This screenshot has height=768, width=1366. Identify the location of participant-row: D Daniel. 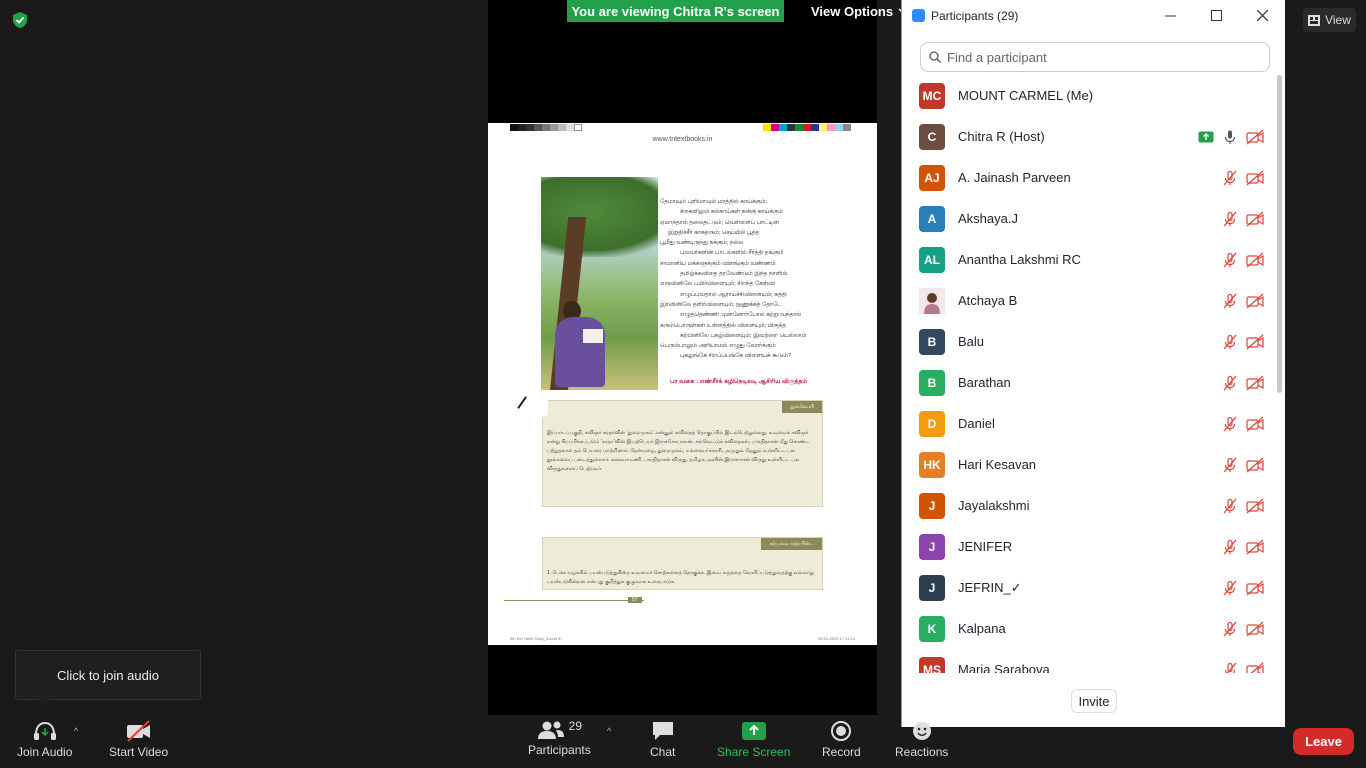
(1088, 423).